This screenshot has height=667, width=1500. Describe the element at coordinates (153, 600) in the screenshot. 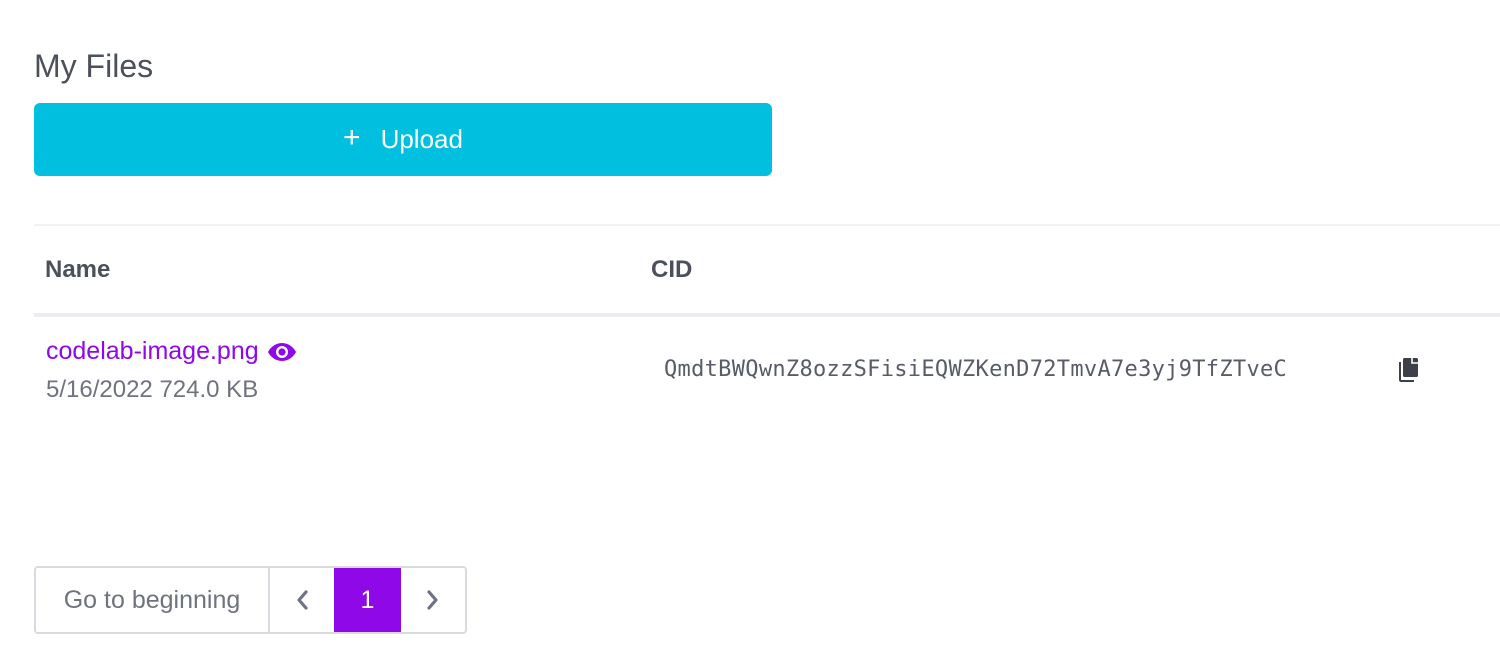

I see `go-to-beginning-button: Go to beginning` at that location.